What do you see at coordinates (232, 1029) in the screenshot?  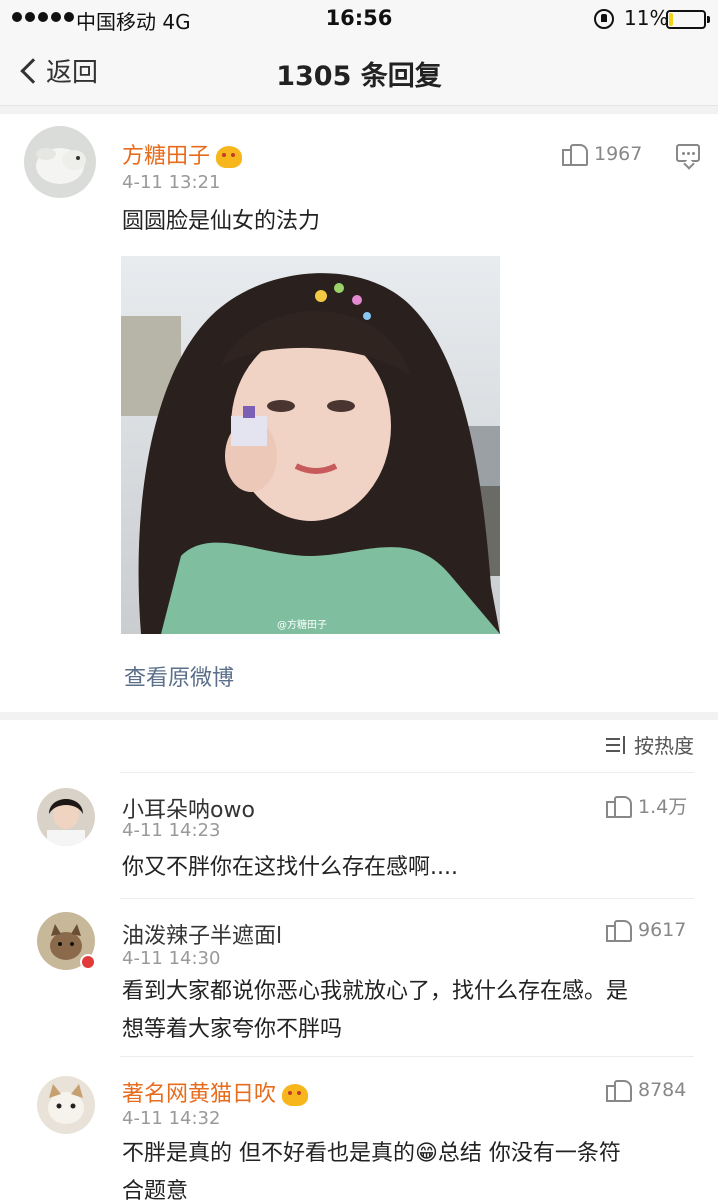 I see `comment-text-line2: 想等着大家夸你不胖吗` at bounding box center [232, 1029].